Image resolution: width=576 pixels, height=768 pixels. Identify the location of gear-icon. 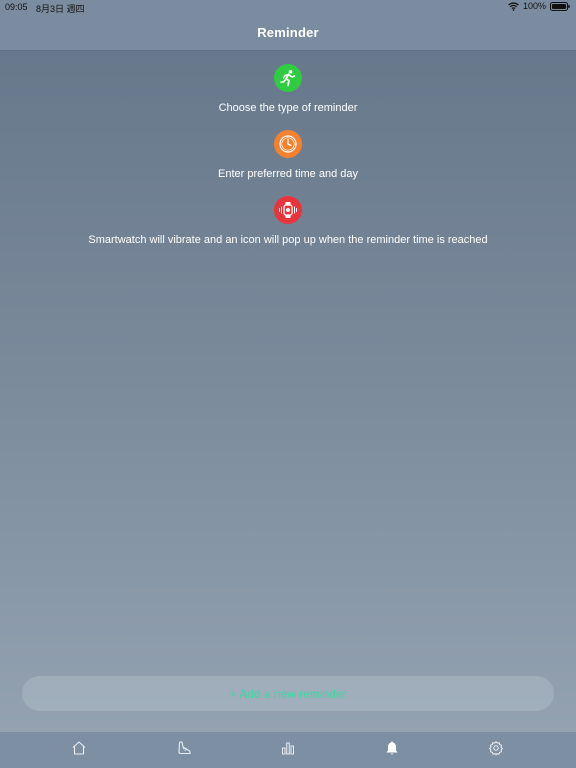
(496, 750).